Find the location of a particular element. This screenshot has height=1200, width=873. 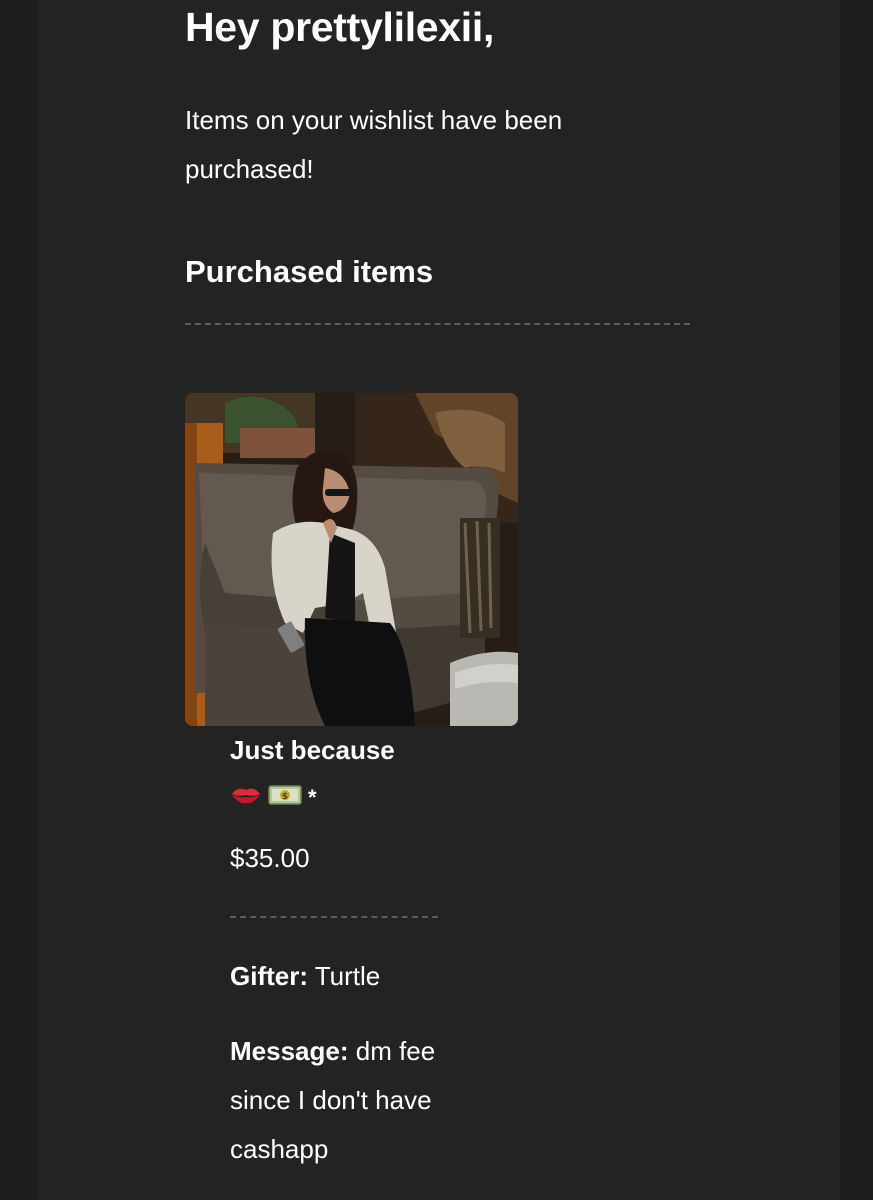

money-bill-icon: $ is located at coordinates (285, 798).